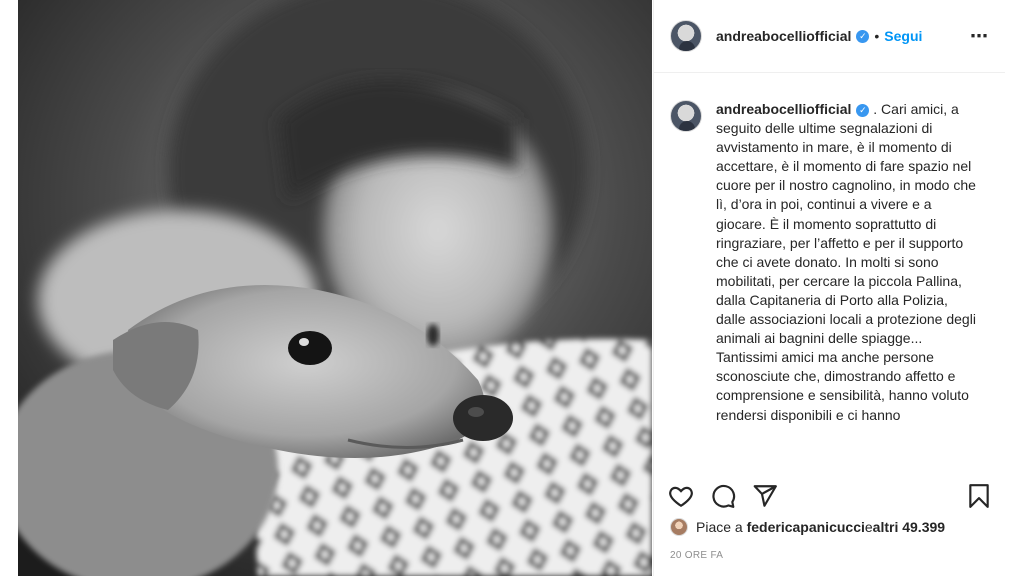  Describe the element at coordinates (765, 496) in the screenshot. I see `send-icon` at that location.